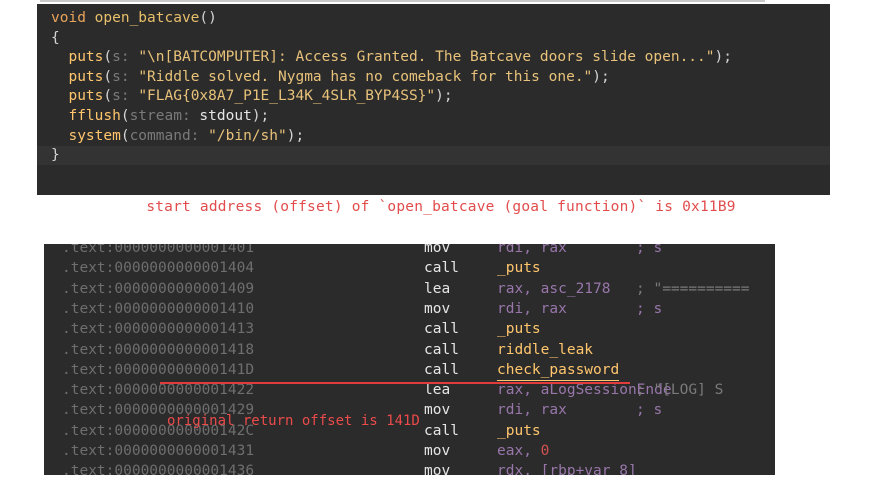  I want to click on disasm-mnemonic: lea, so click(437, 288).